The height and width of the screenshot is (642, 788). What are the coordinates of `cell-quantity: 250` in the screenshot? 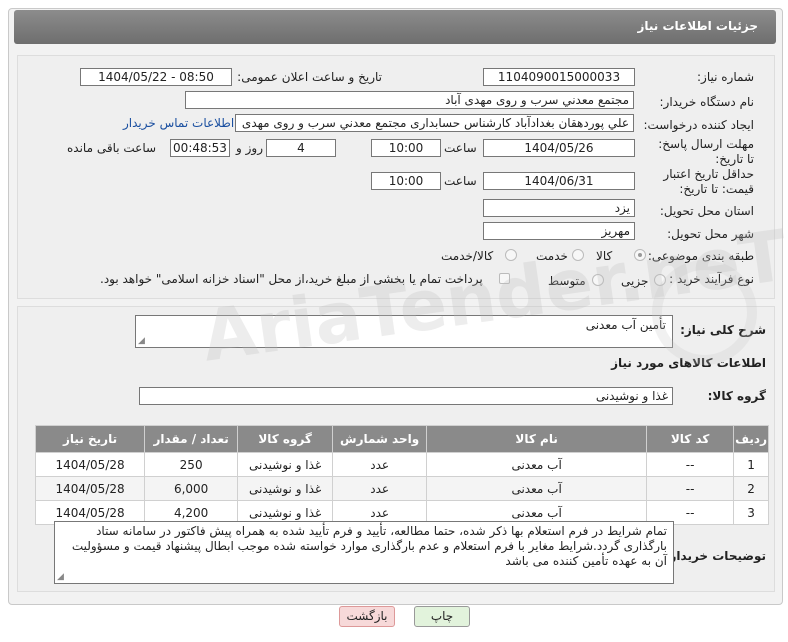 It's located at (191, 464).